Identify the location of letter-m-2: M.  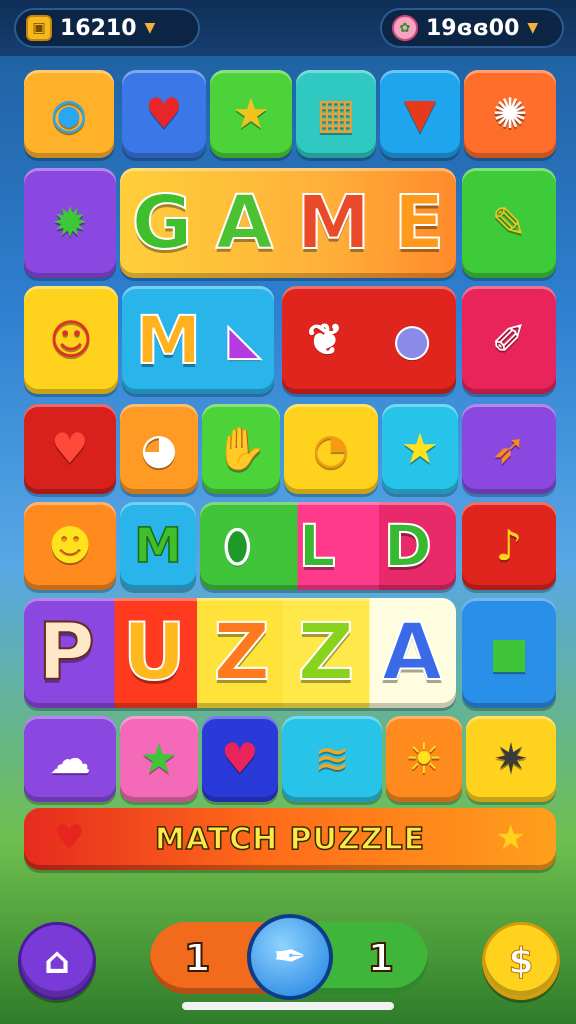
(169, 340).